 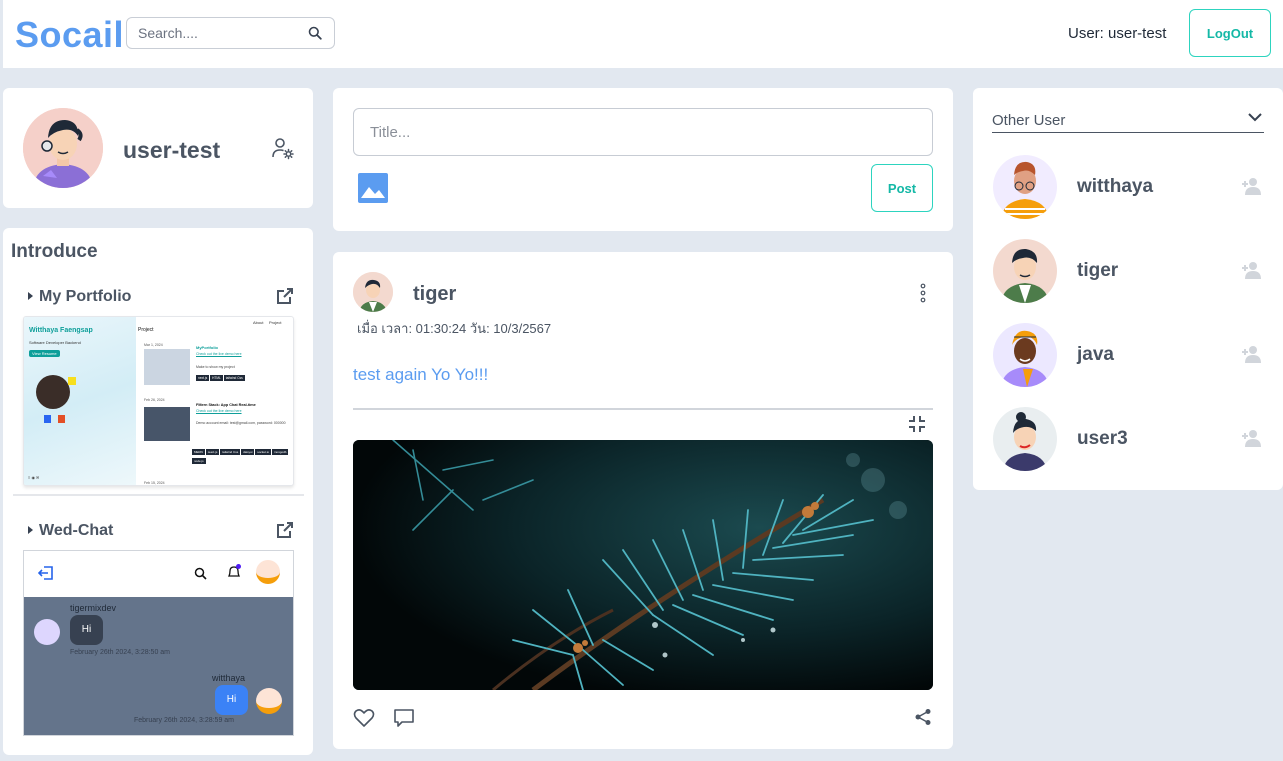 I want to click on profile-avatar, so click(x=63, y=148).